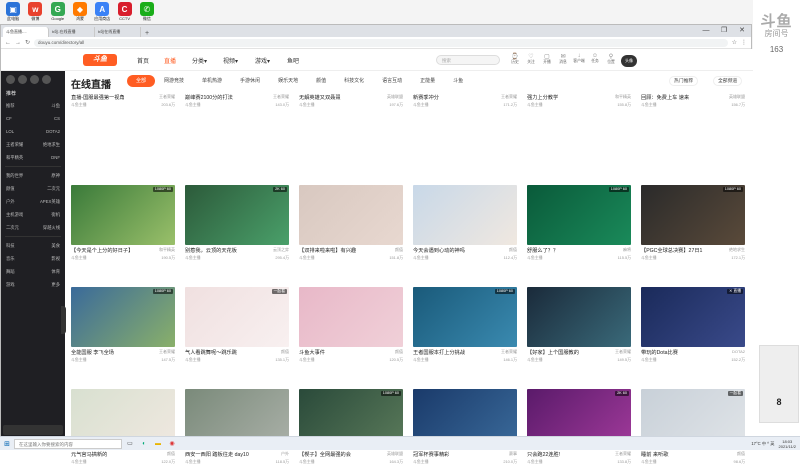  What do you see at coordinates (9, 118) in the screenshot?
I see `sidebar-item: CF` at bounding box center [9, 118].